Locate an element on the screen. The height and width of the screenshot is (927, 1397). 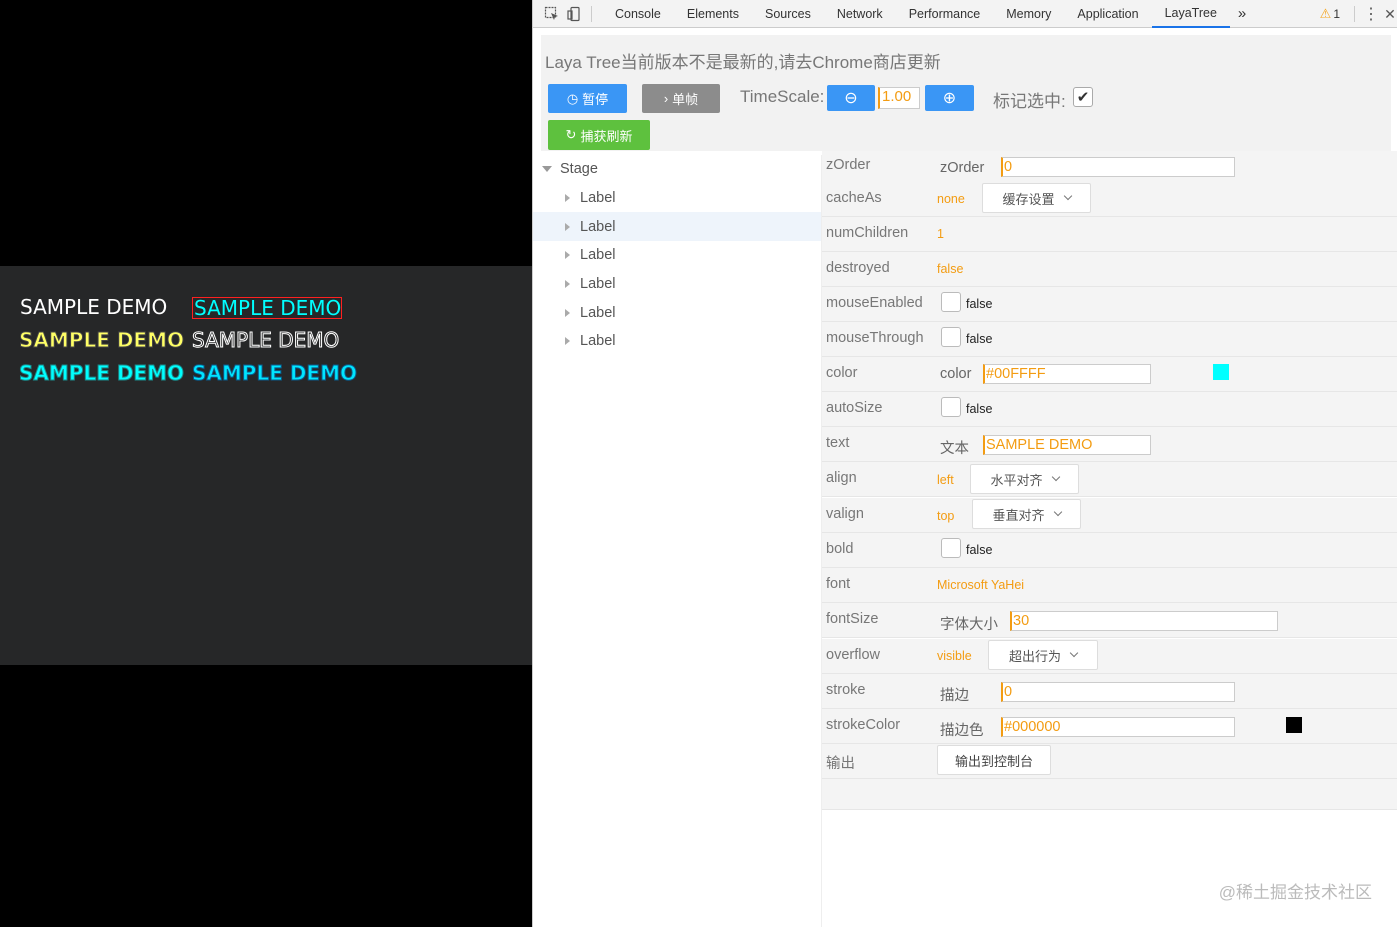
zorder-input: 0 is located at coordinates (1118, 167).